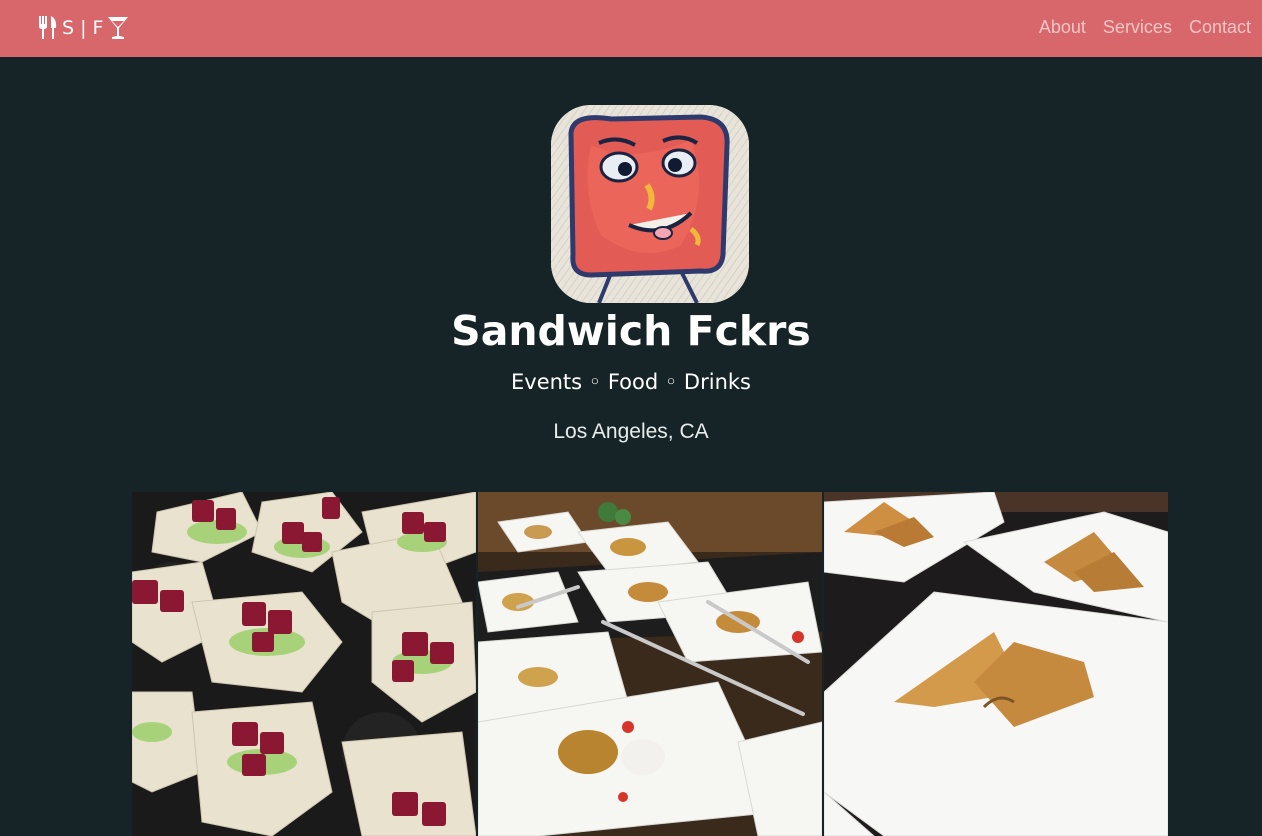  Describe the element at coordinates (631, 431) in the screenshot. I see `location-text: Los Angeles, CA` at that location.